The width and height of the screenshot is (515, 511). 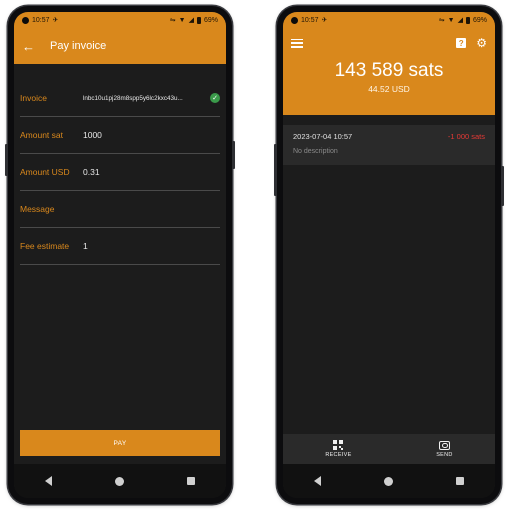 What do you see at coordinates (389, 70) in the screenshot?
I see `balance-sats: 143 589 sats` at bounding box center [389, 70].